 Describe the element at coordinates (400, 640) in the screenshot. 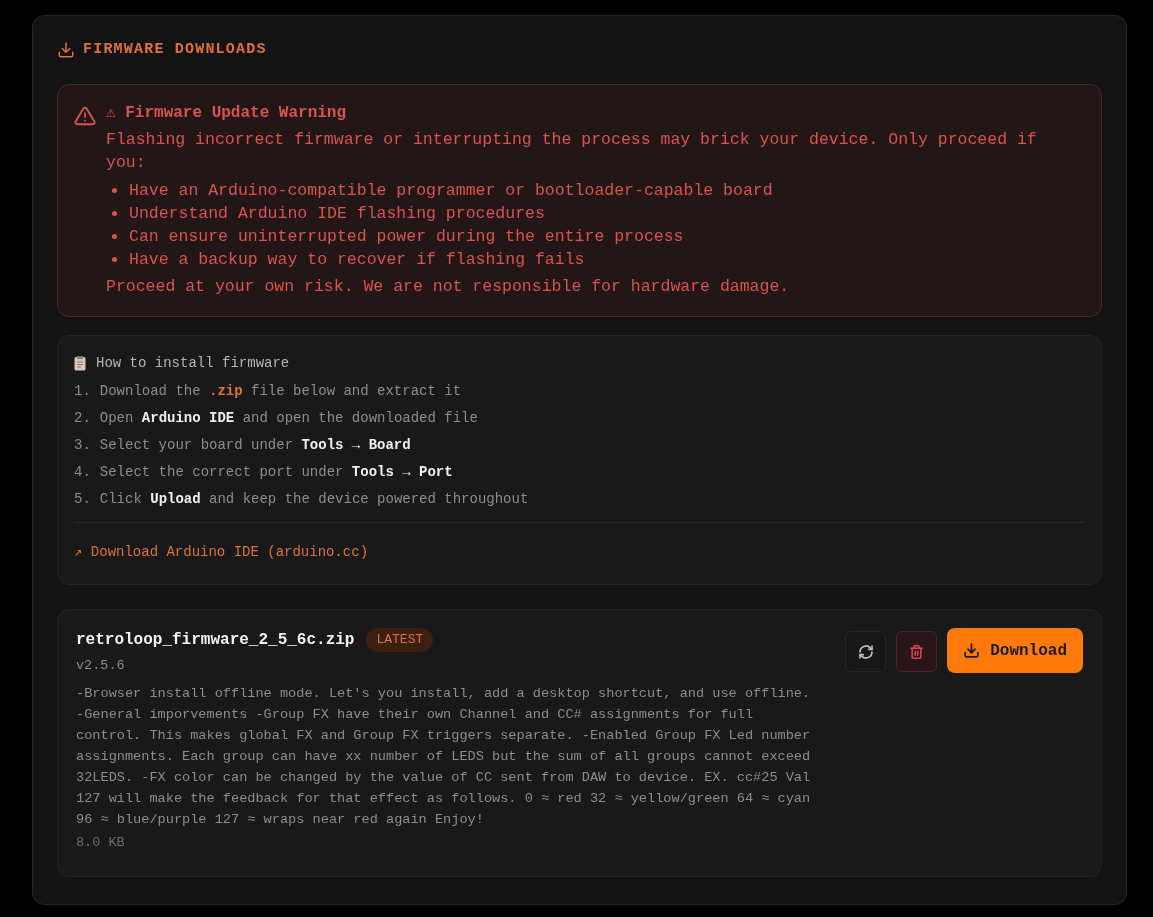

I see `latest-badge: LATEST` at that location.